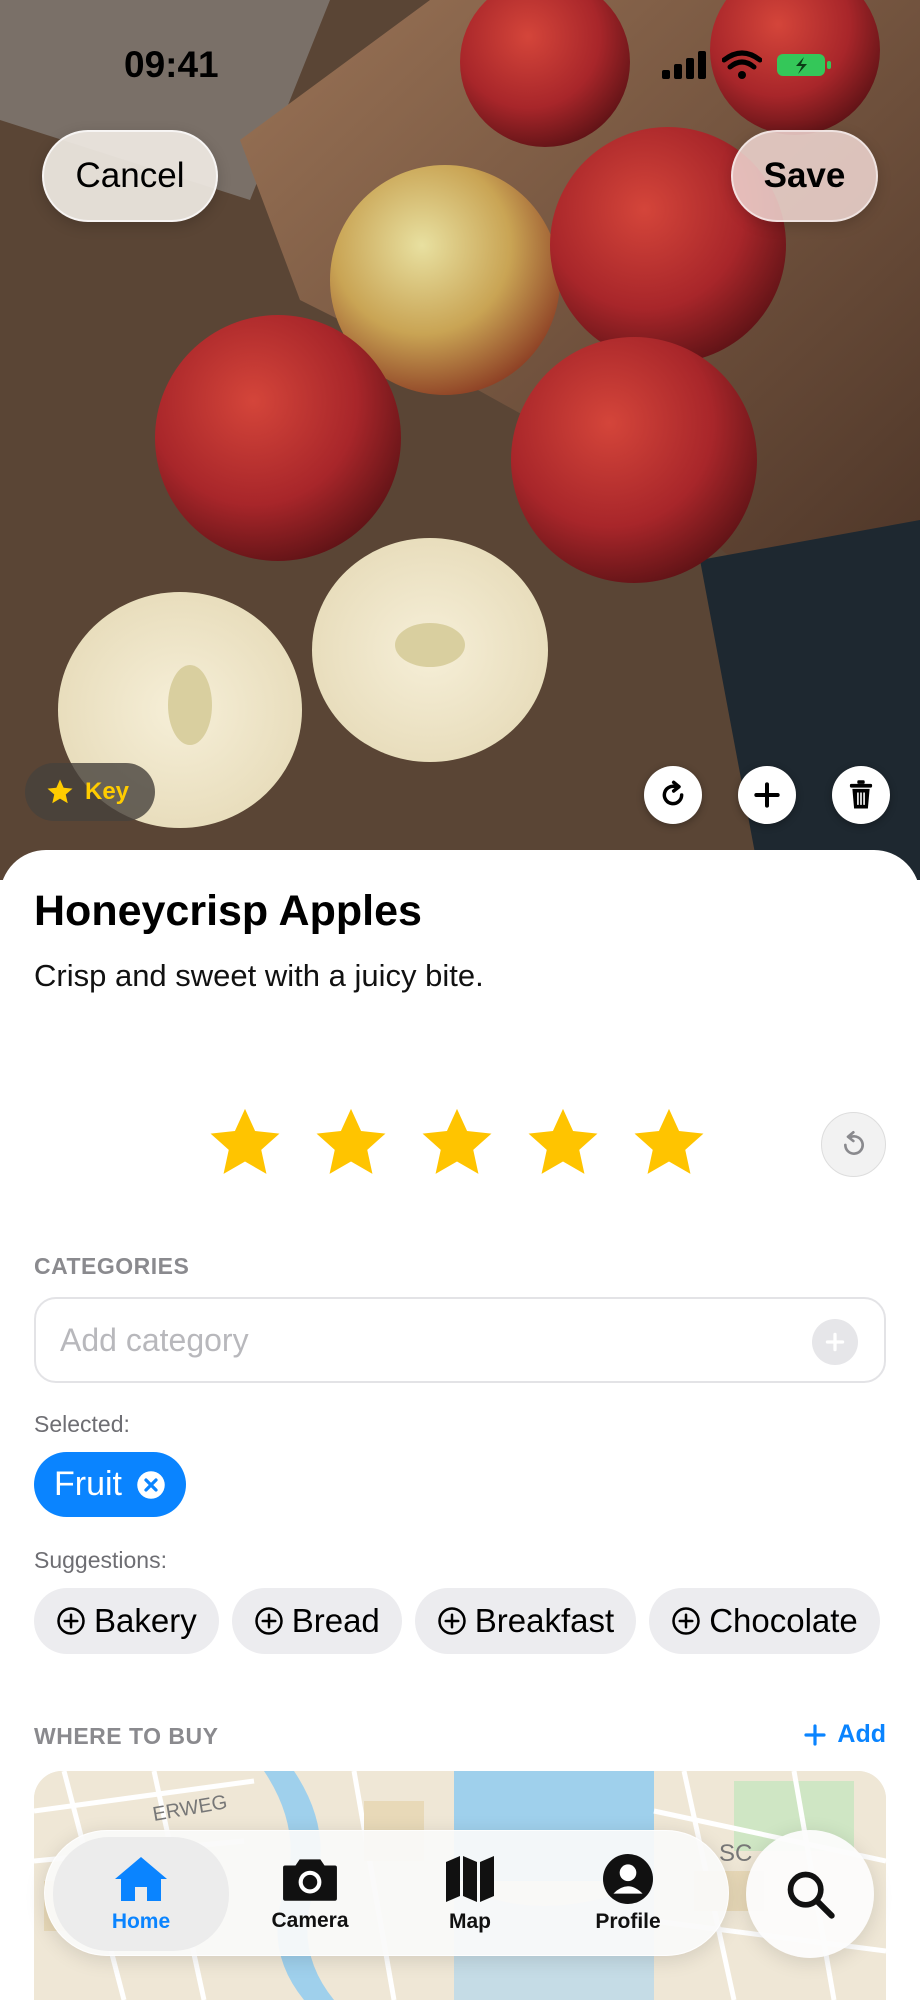 Image resolution: width=920 pixels, height=2000 pixels. What do you see at coordinates (141, 1879) in the screenshot?
I see `house-icon` at bounding box center [141, 1879].